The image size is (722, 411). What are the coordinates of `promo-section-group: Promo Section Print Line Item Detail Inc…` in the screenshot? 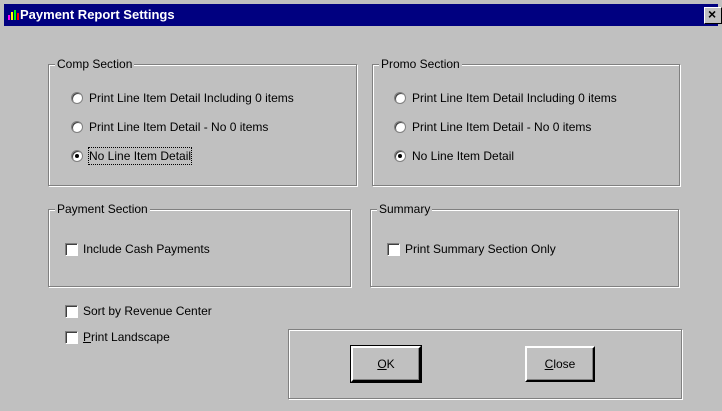 It's located at (526, 121).